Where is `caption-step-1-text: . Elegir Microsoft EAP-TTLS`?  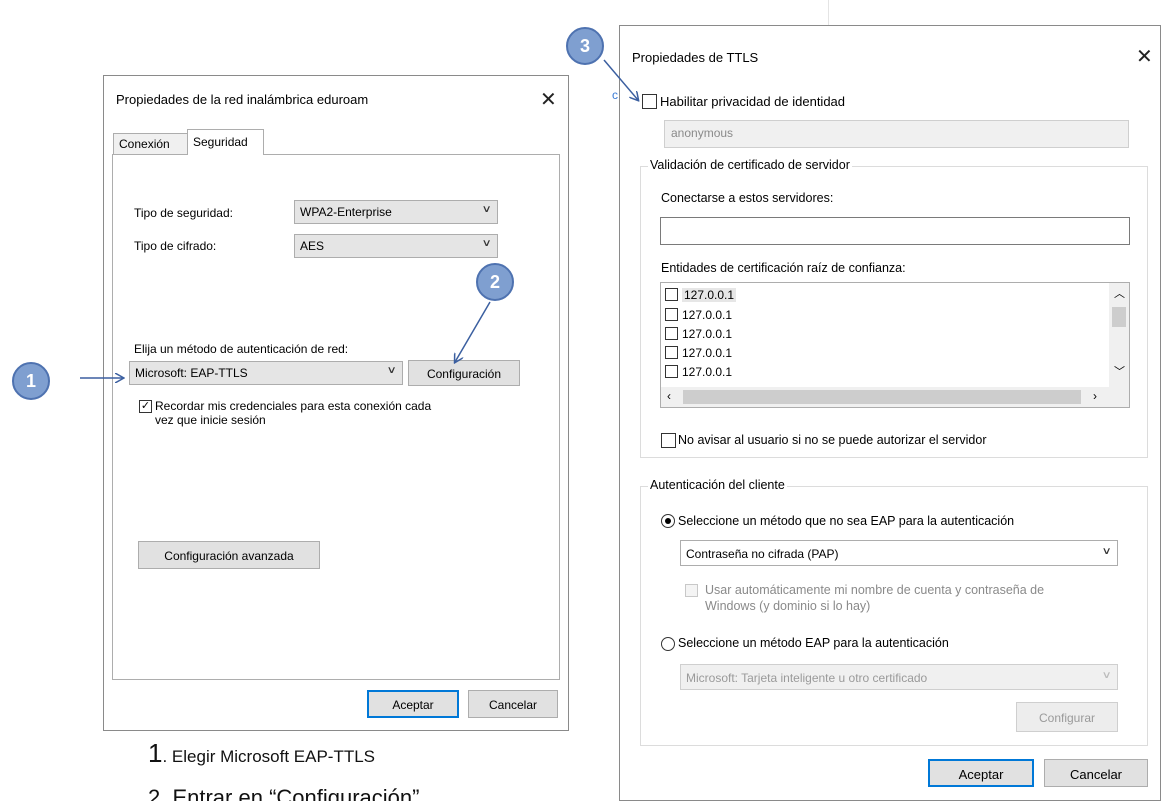
caption-step-1-text: . Elegir Microsoft EAP-TTLS is located at coordinates (269, 756).